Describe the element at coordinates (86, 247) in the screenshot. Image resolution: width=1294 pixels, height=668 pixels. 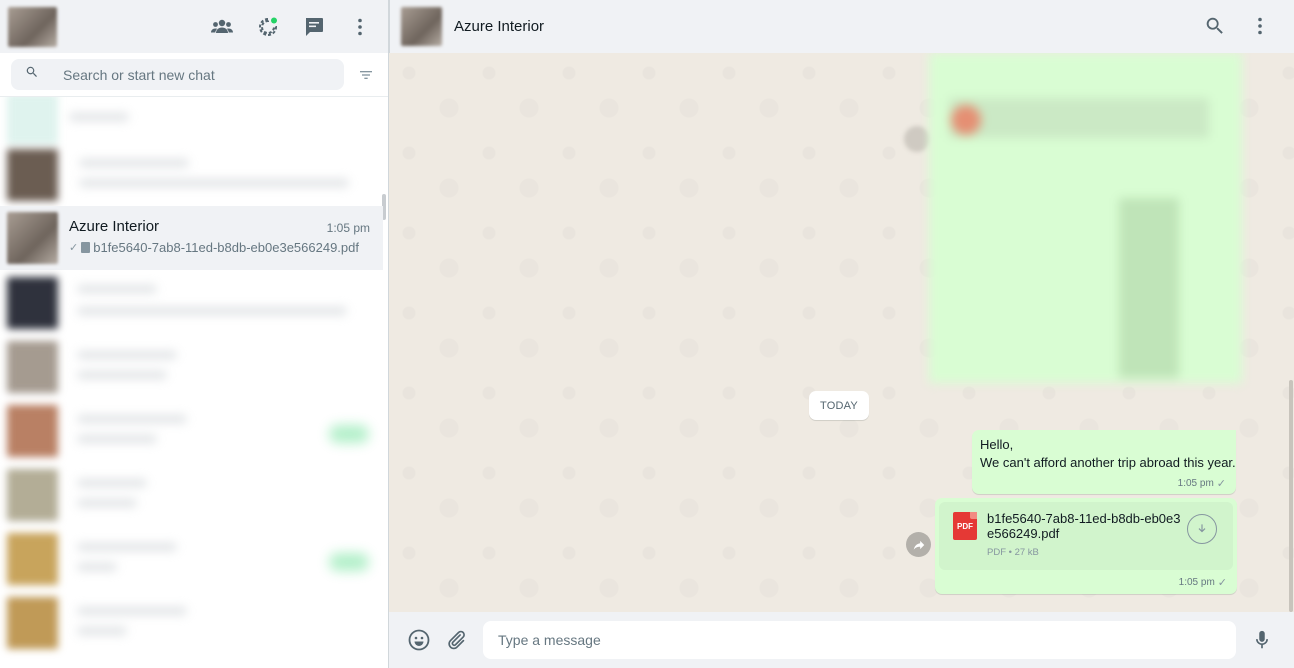
I see `document-icon` at that location.